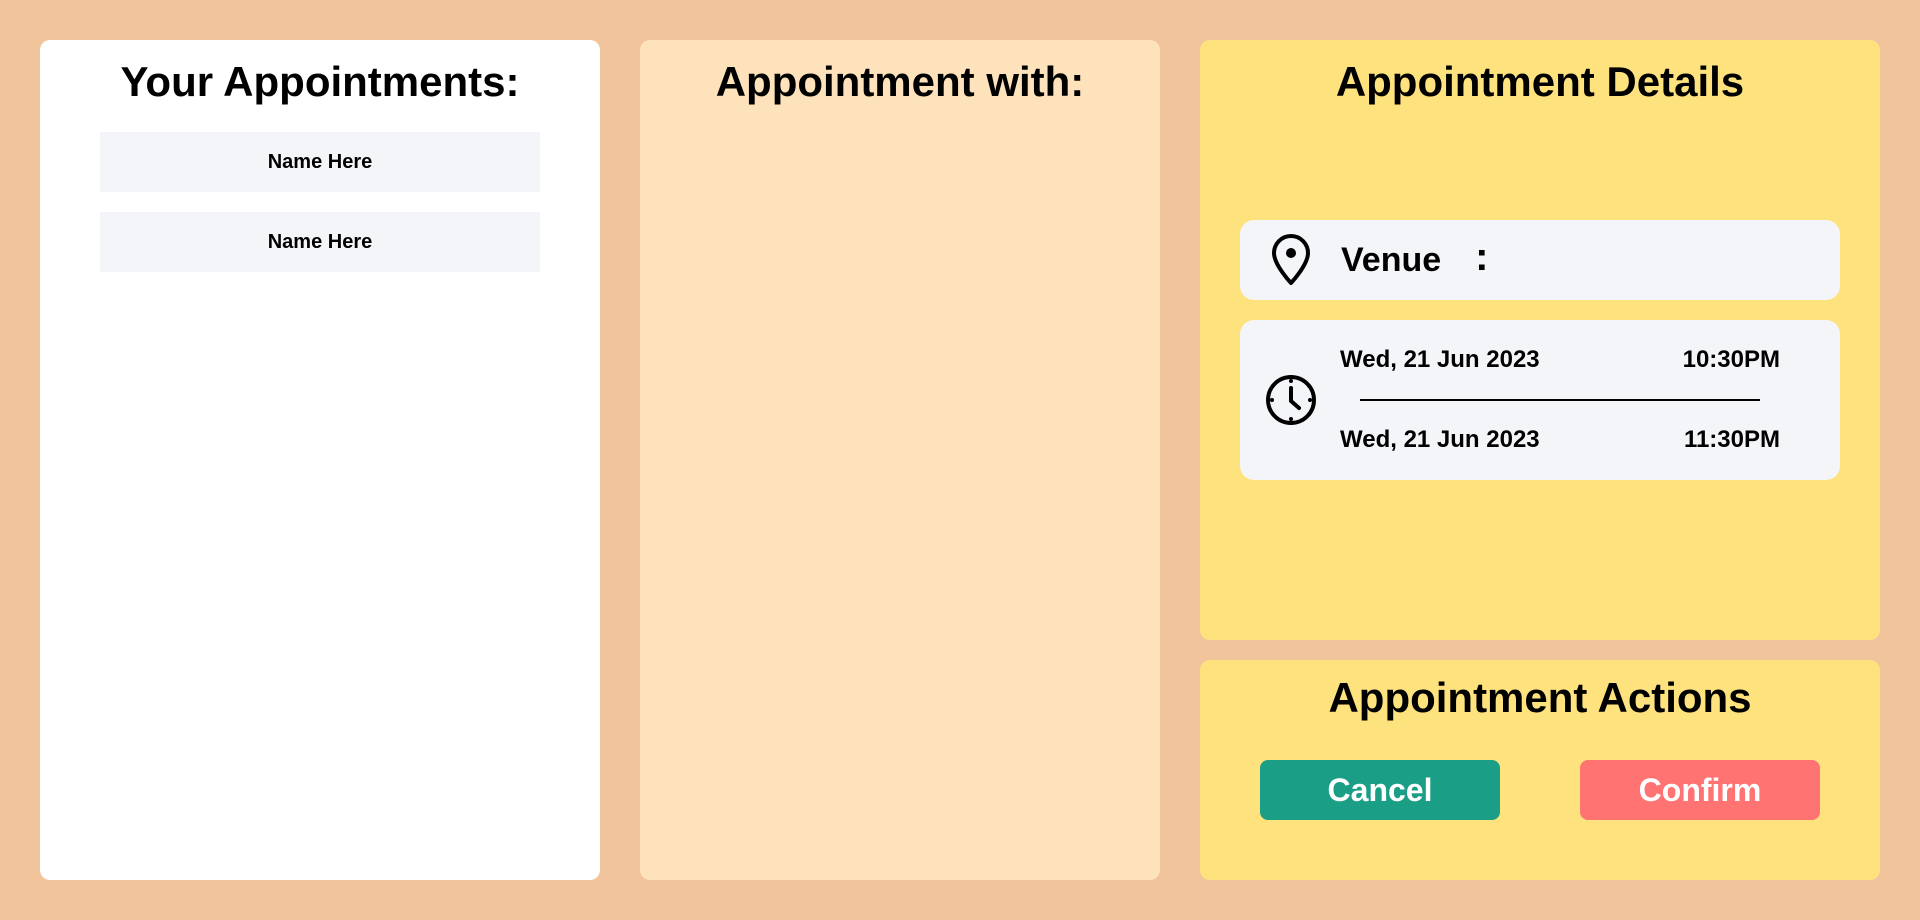  I want to click on appointment-with-title: Appointment with:, so click(900, 81).